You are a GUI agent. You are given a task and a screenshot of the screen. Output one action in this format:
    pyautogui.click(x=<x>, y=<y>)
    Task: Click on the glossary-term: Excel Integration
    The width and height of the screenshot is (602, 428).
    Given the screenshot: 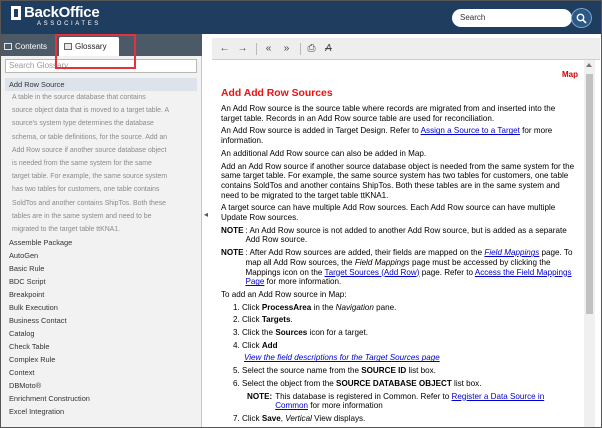 What is the action you would take?
    pyautogui.click(x=101, y=411)
    